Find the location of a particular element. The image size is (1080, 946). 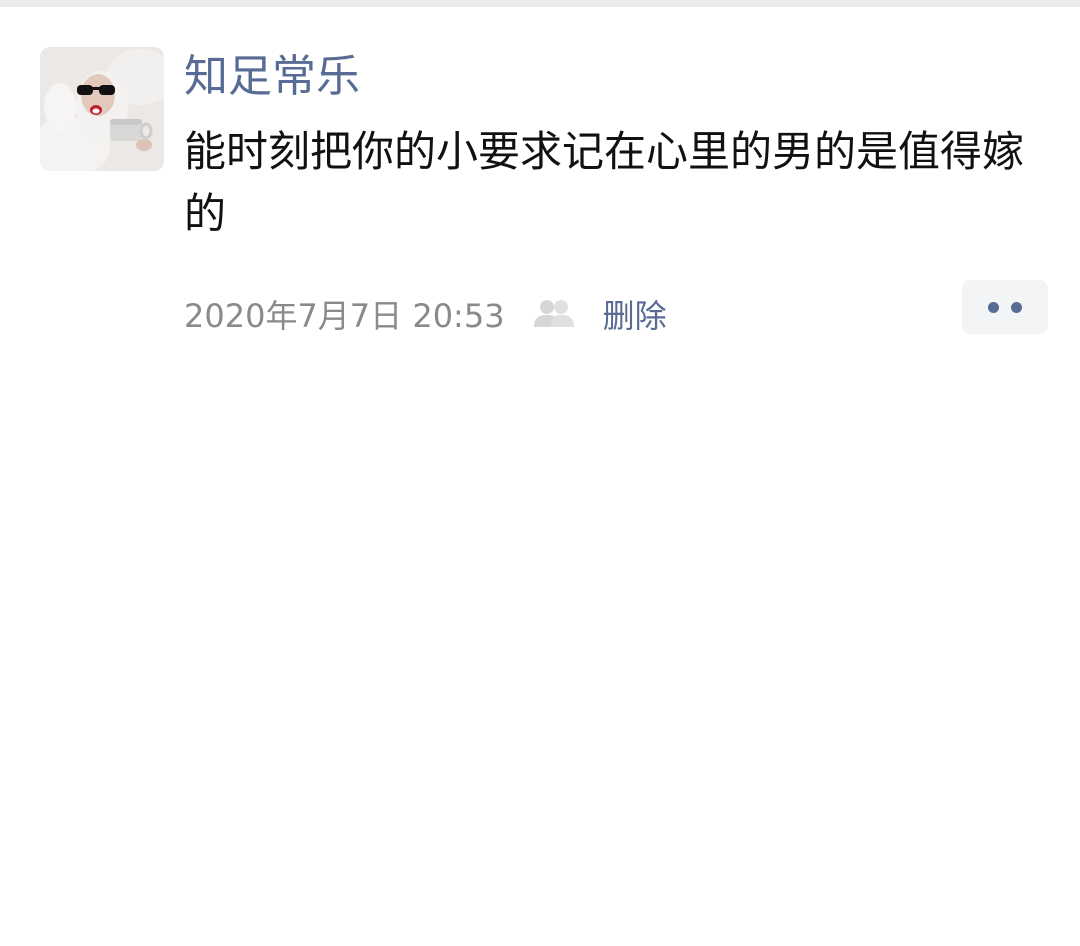

two-people-icon is located at coordinates (554, 314).